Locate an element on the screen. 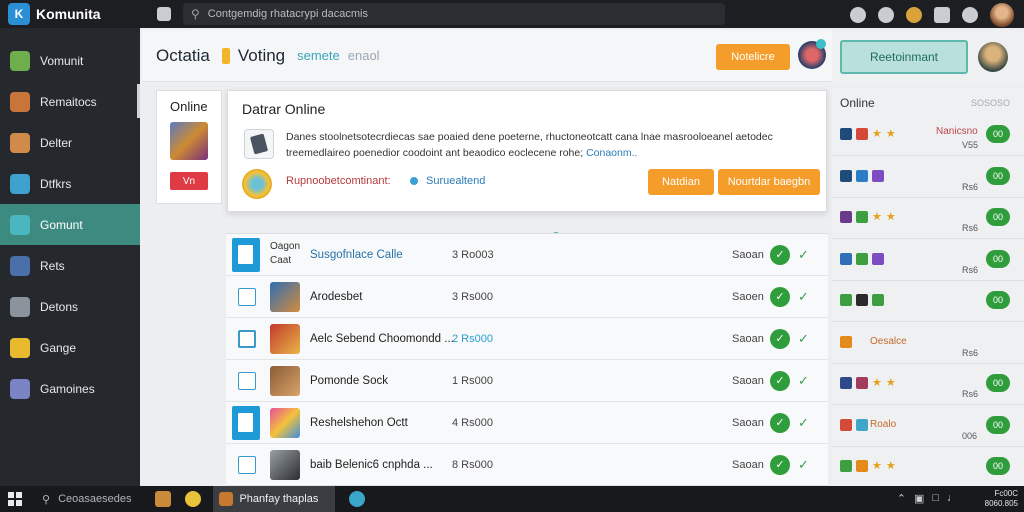 The image size is (1024, 512). refresh-icon is located at coordinates (858, 15).